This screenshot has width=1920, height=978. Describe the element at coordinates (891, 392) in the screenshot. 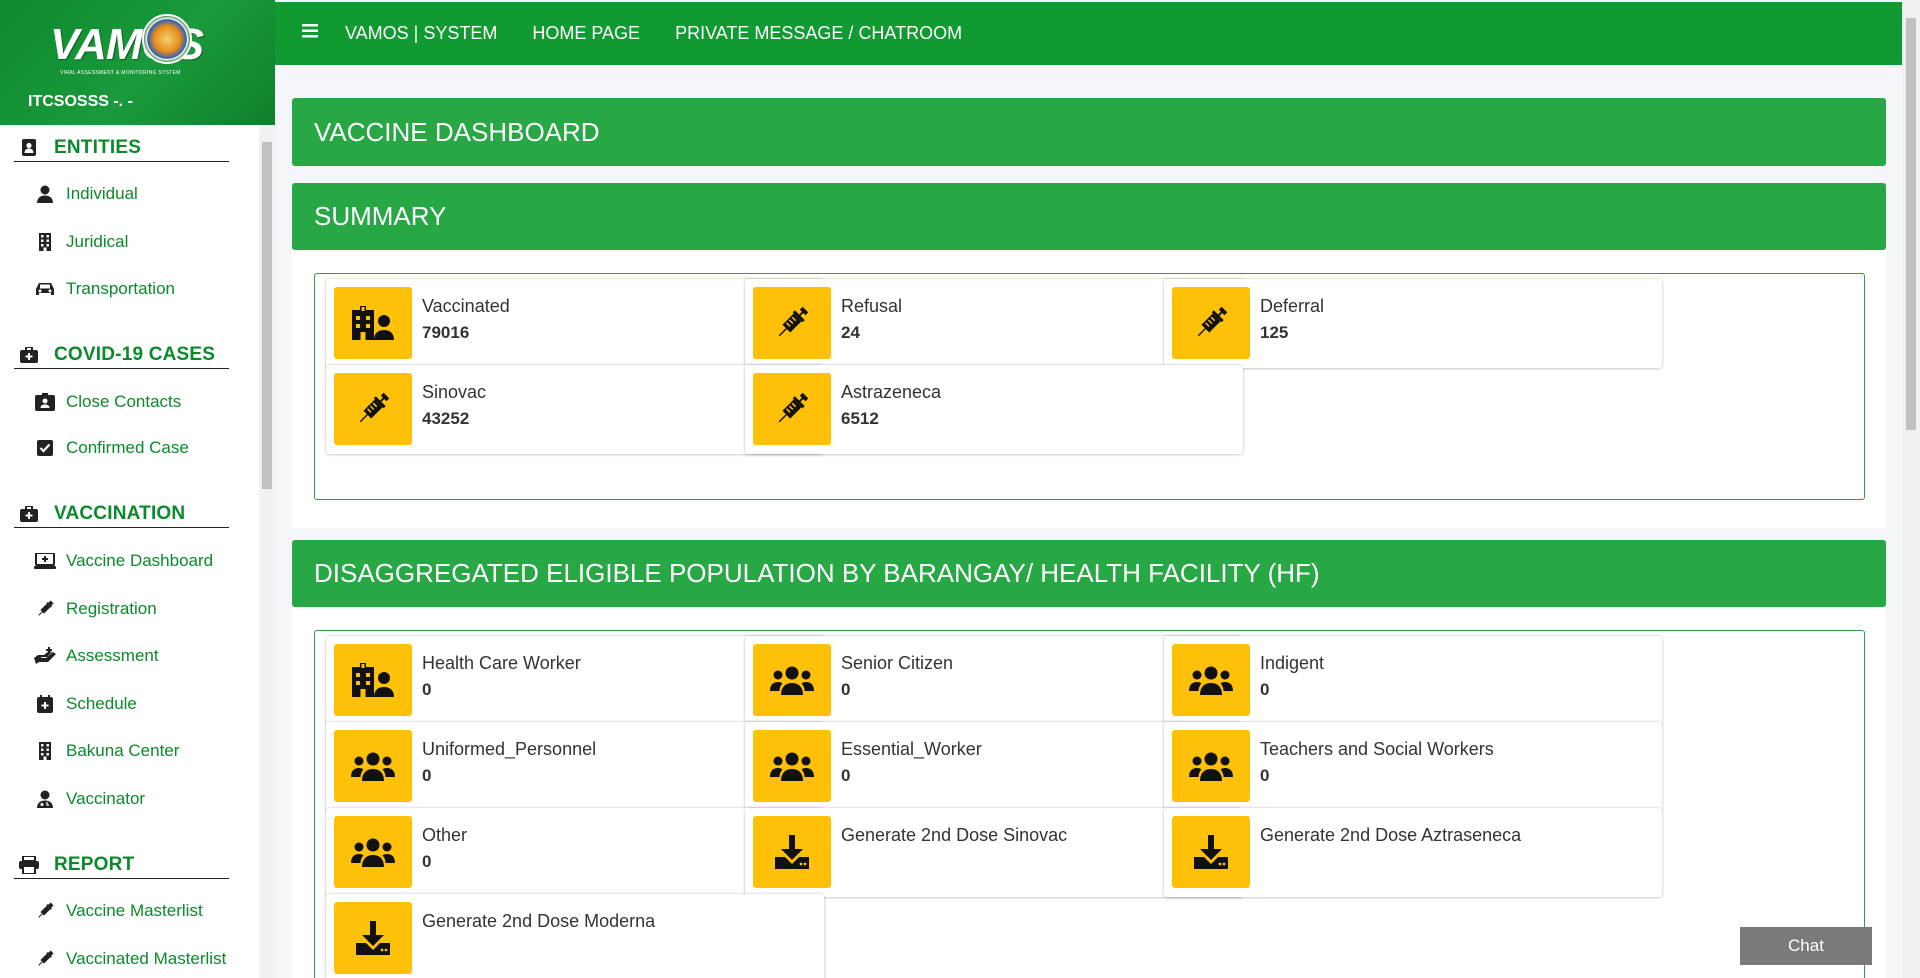

I see `info-box-label: Astrazeneca` at that location.